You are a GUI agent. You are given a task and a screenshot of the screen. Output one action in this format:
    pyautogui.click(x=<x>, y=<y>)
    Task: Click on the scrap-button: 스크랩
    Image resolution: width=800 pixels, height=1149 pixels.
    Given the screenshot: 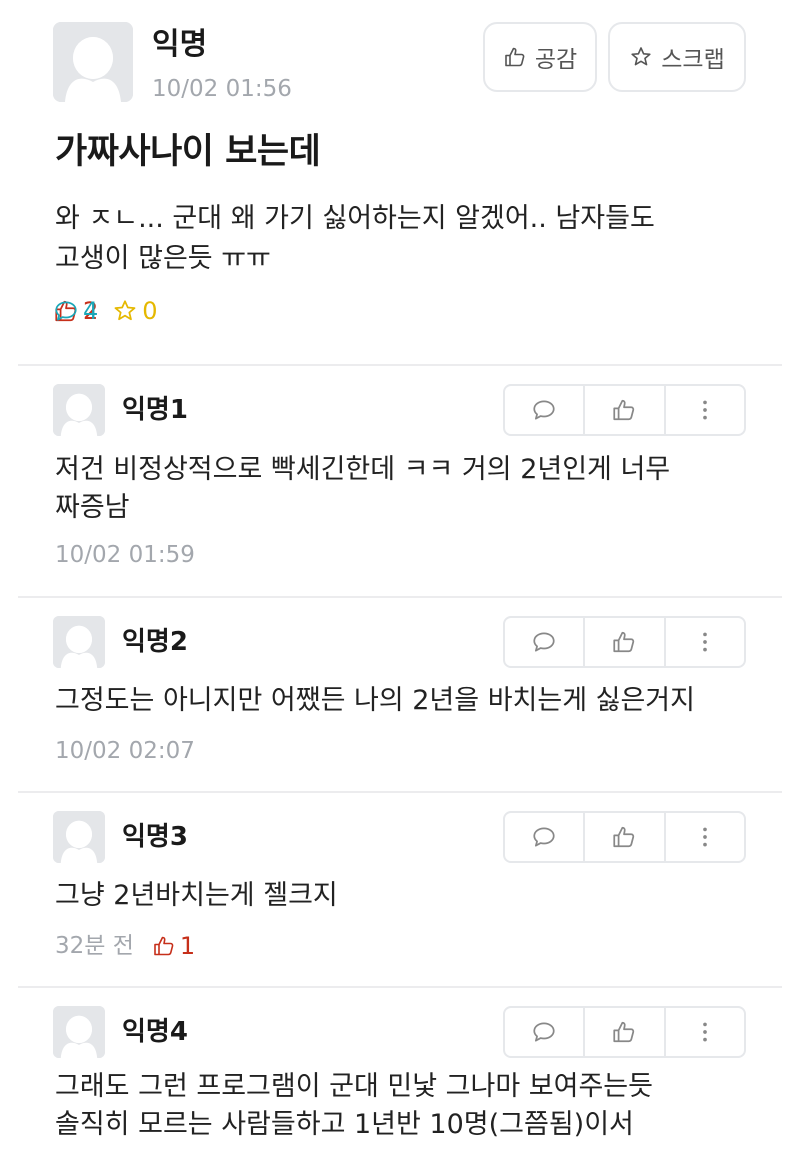 What is the action you would take?
    pyautogui.click(x=677, y=57)
    